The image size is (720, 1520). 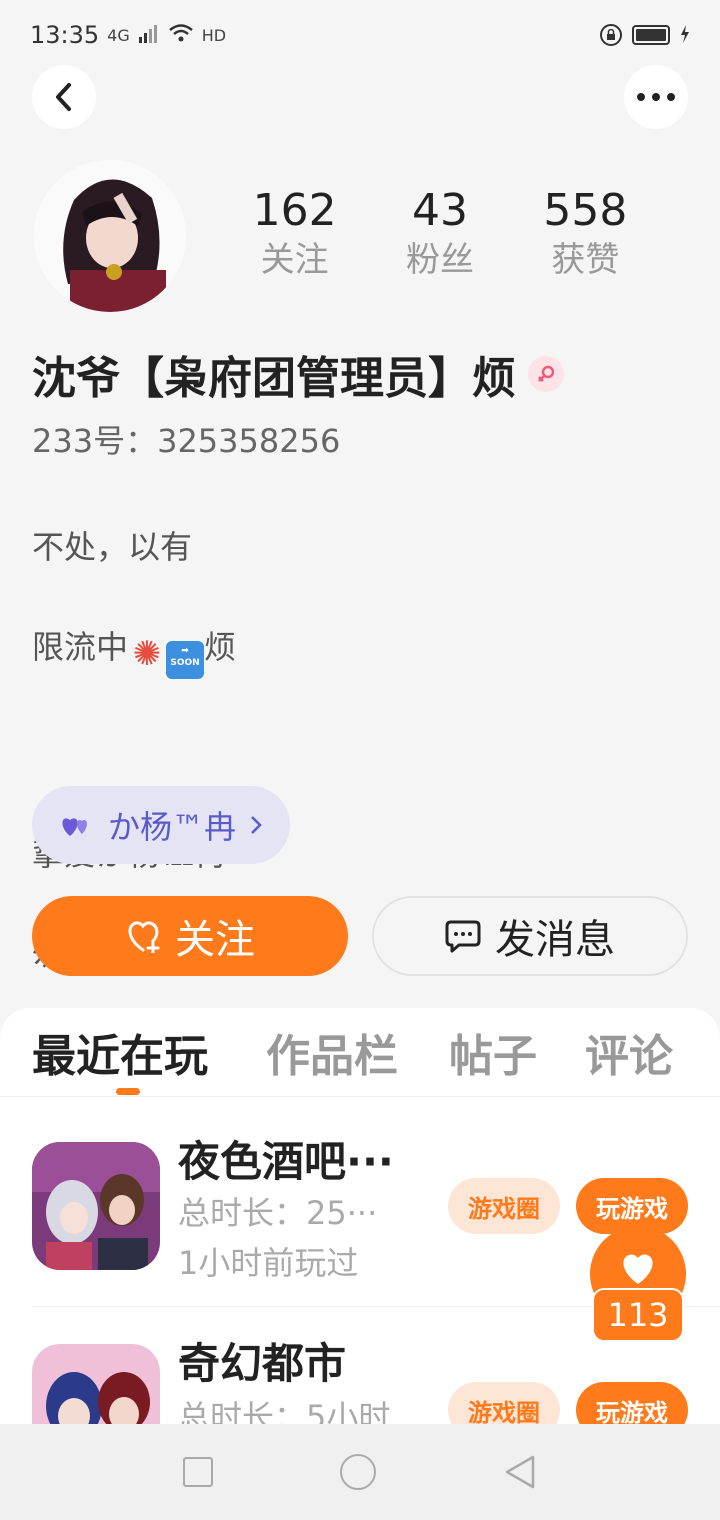 I want to click on system-back-icon, so click(x=520, y=1472).